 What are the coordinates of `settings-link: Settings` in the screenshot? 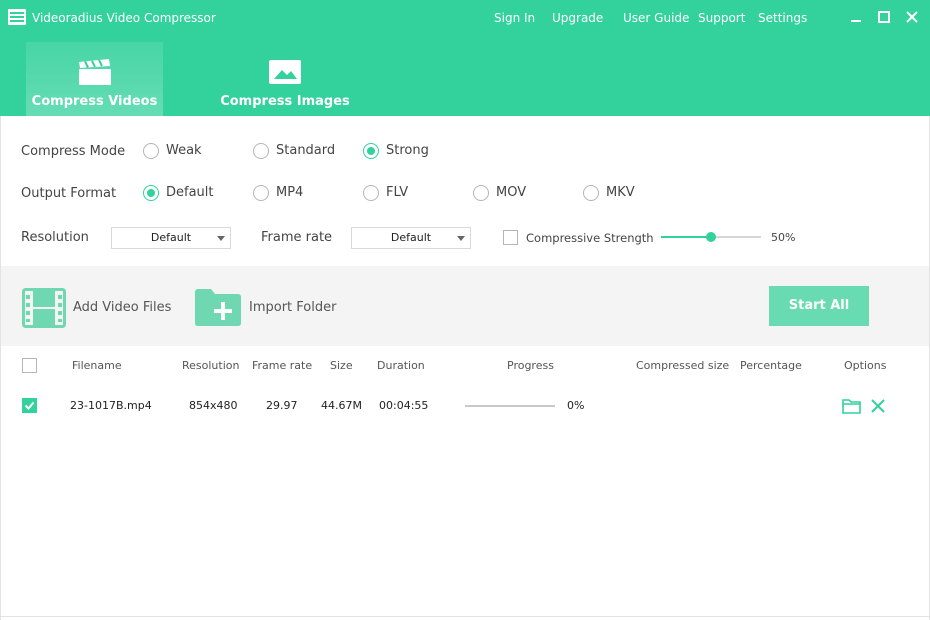 It's located at (782, 18).